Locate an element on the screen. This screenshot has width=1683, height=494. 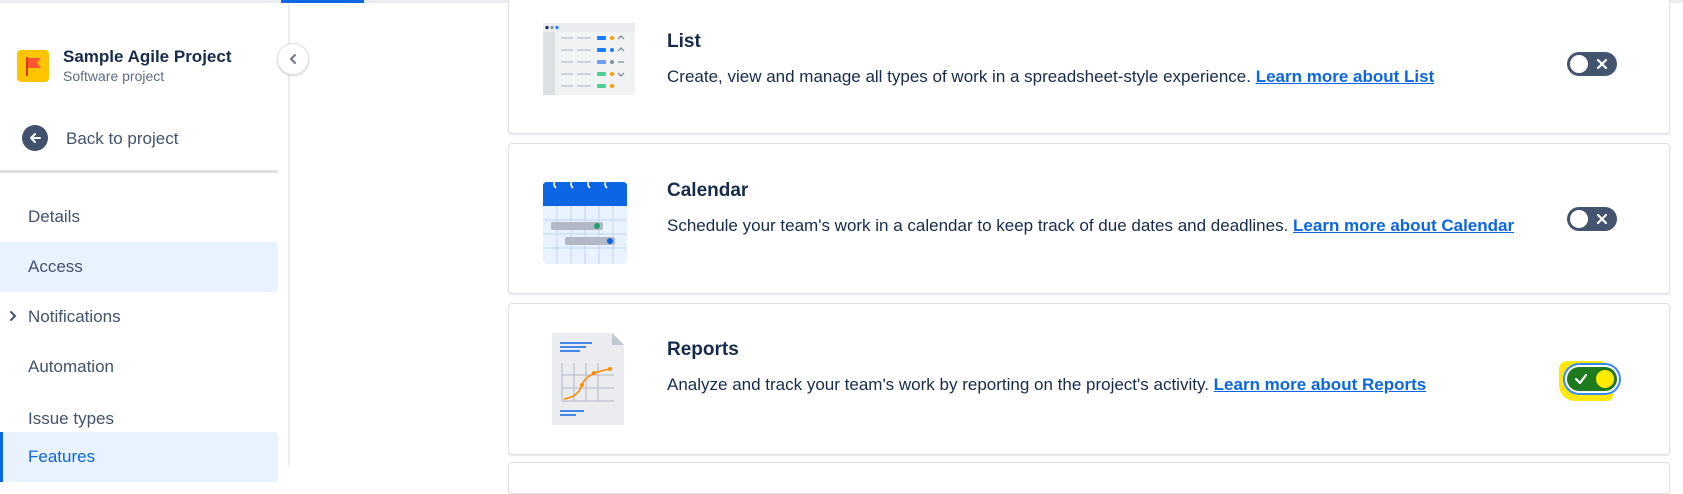
project-type: Software project is located at coordinates (114, 76).